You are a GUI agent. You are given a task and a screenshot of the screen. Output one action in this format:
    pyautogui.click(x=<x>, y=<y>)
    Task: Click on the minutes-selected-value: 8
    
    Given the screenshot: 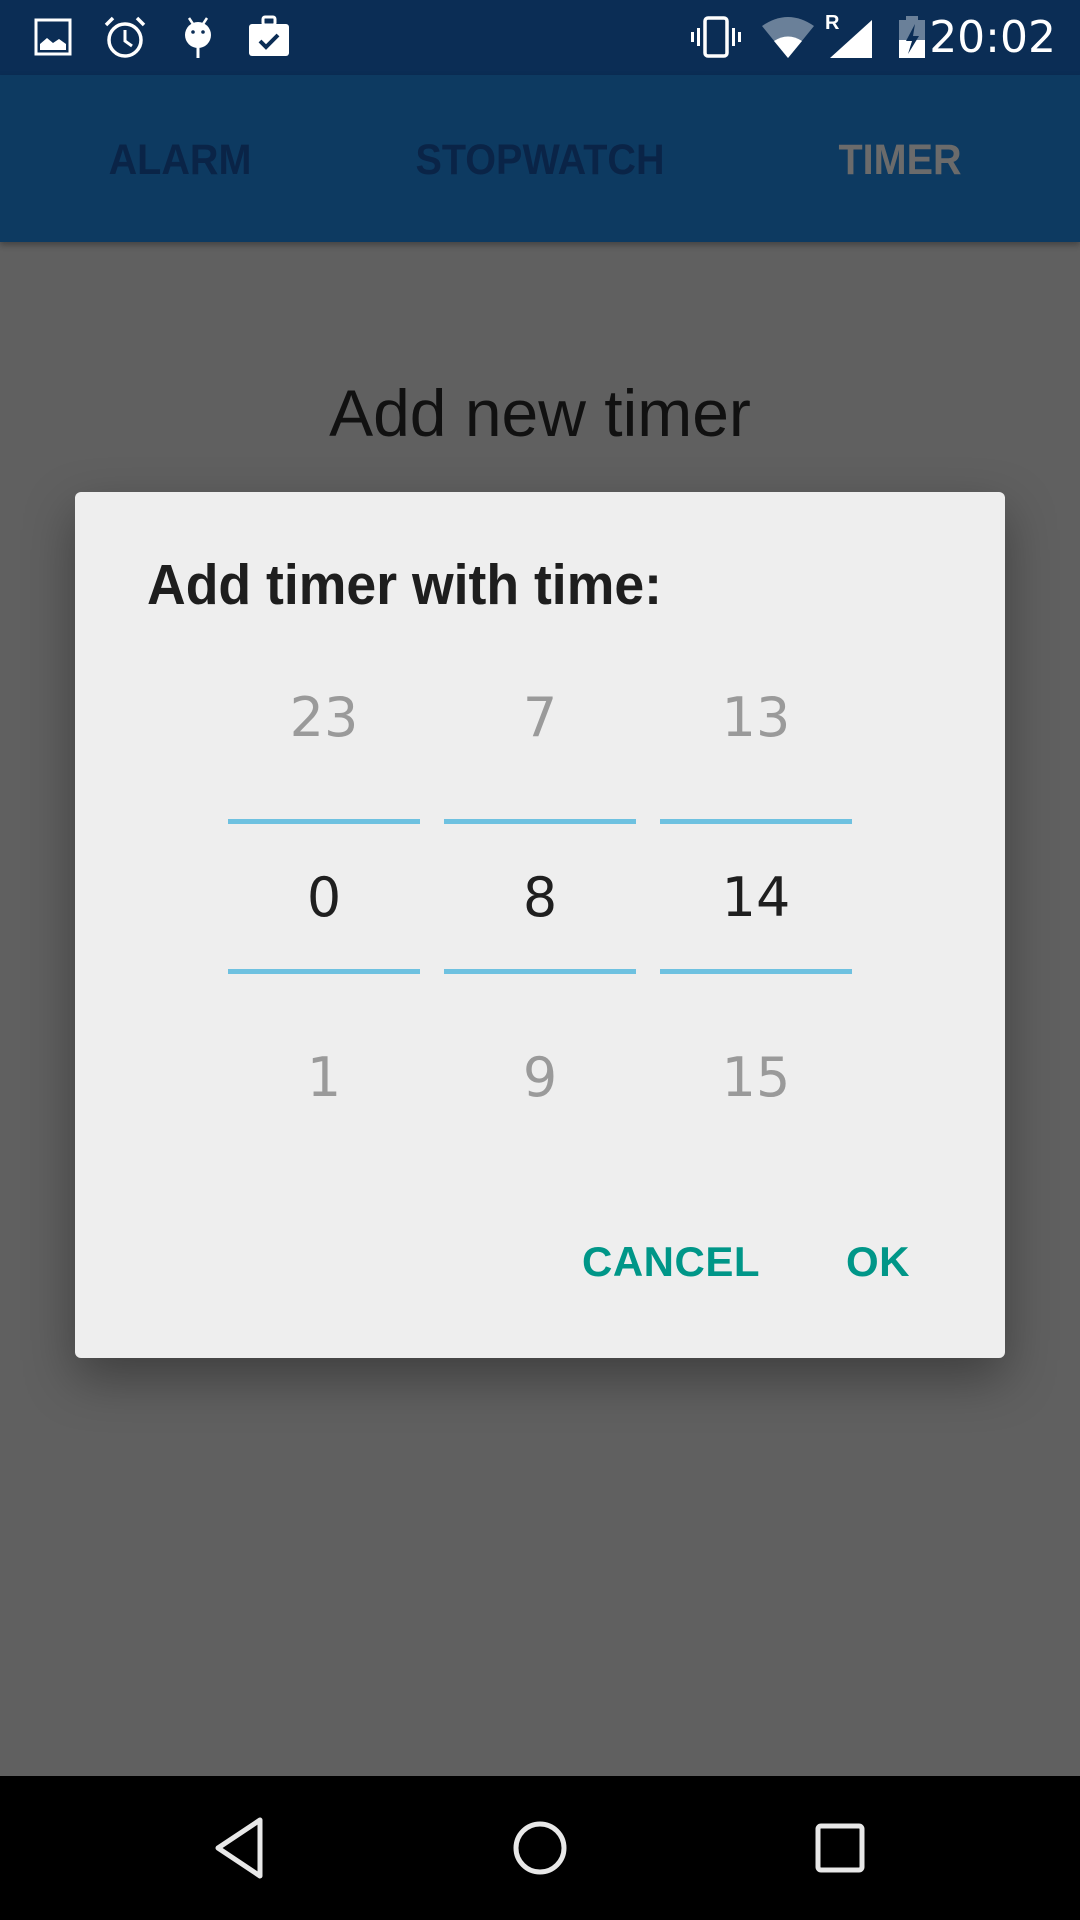 What is the action you would take?
    pyautogui.click(x=540, y=897)
    